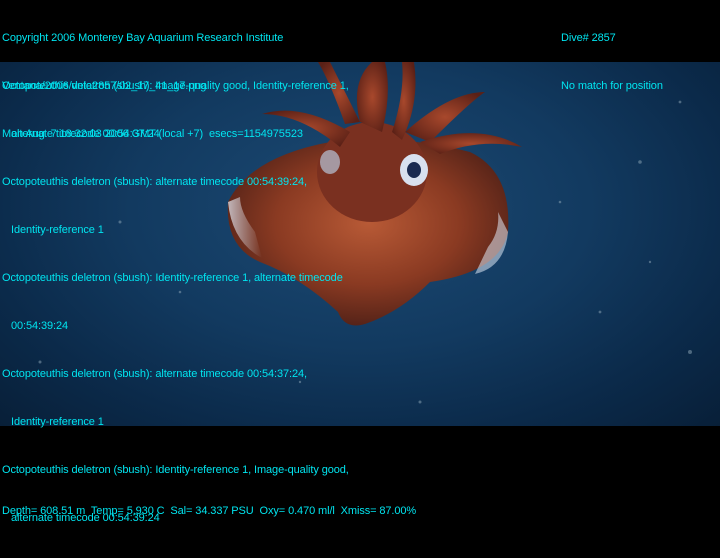 The image size is (720, 558). Describe the element at coordinates (612, 63) in the screenshot. I see `dive-info-block: Dive# 2857 No match for position` at that location.